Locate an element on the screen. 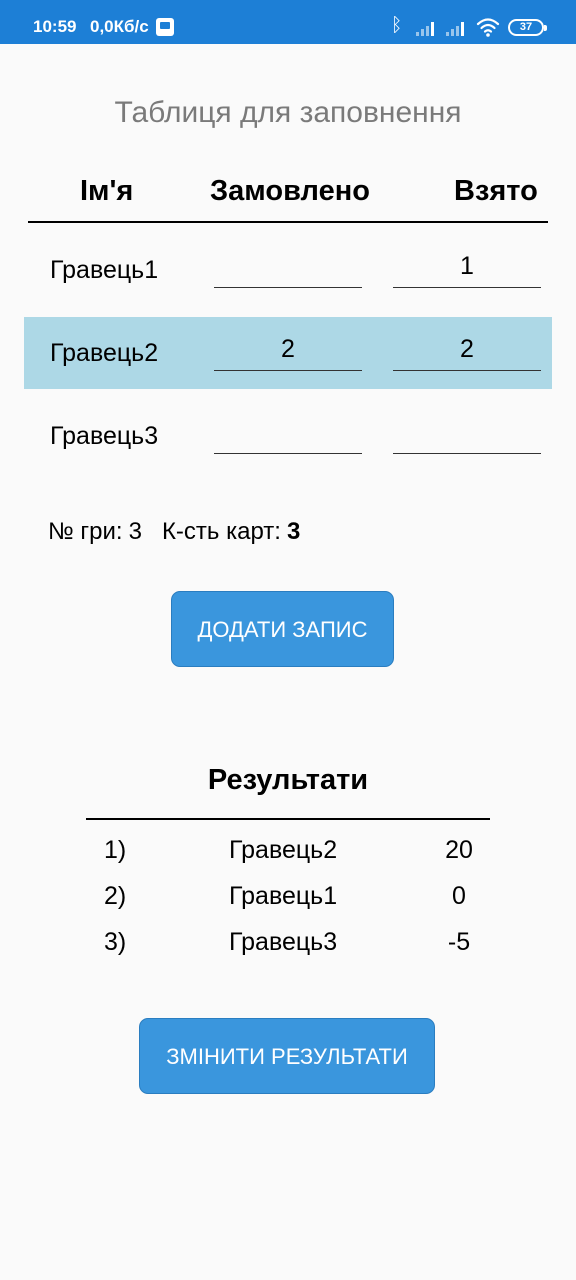  screen-title: Таблиця для заповнення is located at coordinates (288, 112).